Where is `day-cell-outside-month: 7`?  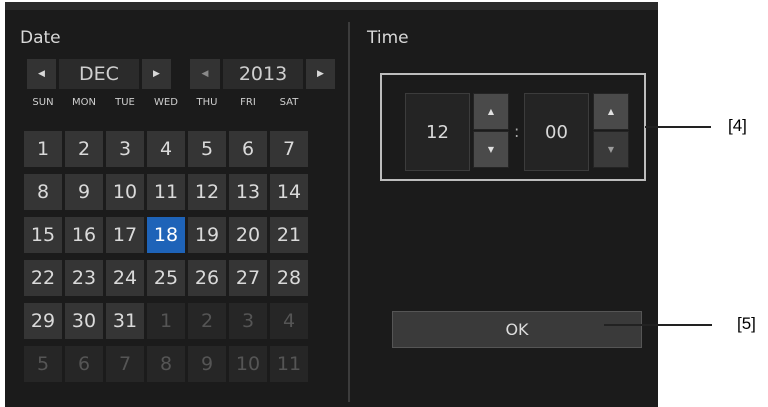
day-cell-outside-month: 7 is located at coordinates (125, 364).